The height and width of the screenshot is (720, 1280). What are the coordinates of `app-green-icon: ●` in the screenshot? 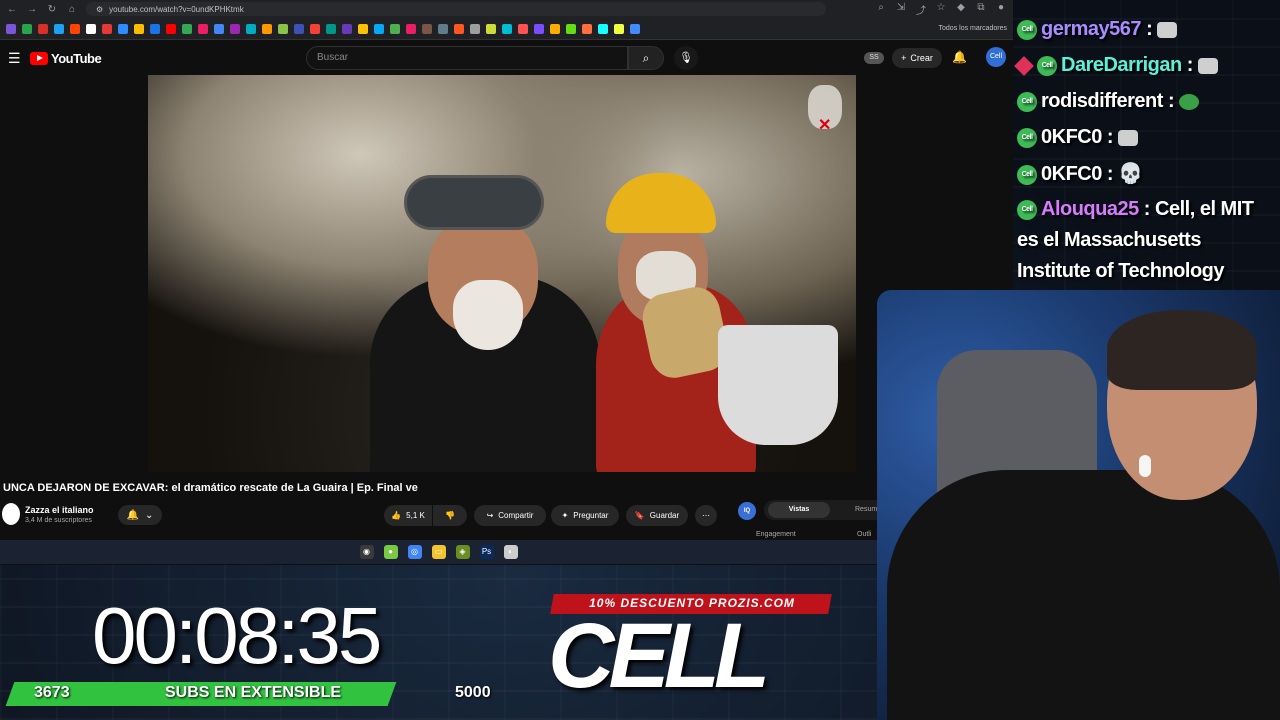 It's located at (390, 552).